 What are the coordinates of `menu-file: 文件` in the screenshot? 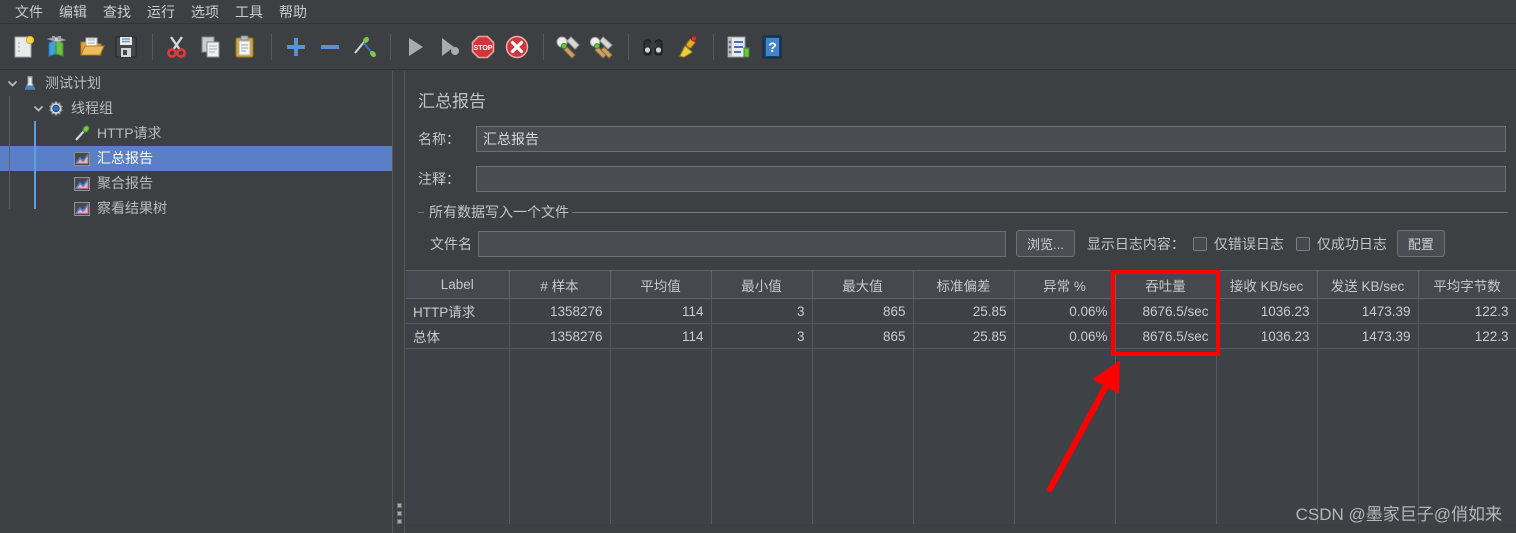 It's located at (29, 12).